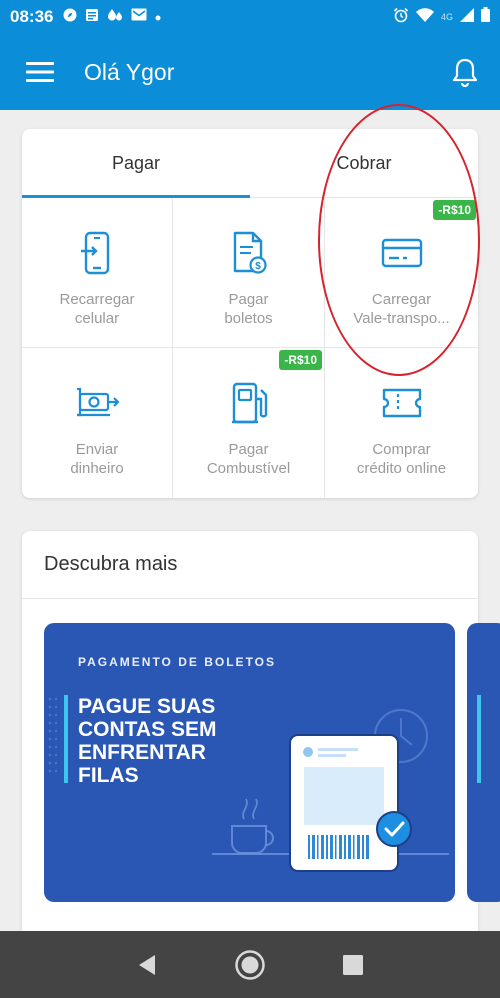  What do you see at coordinates (139, 17) in the screenshot?
I see `mail-icon` at bounding box center [139, 17].